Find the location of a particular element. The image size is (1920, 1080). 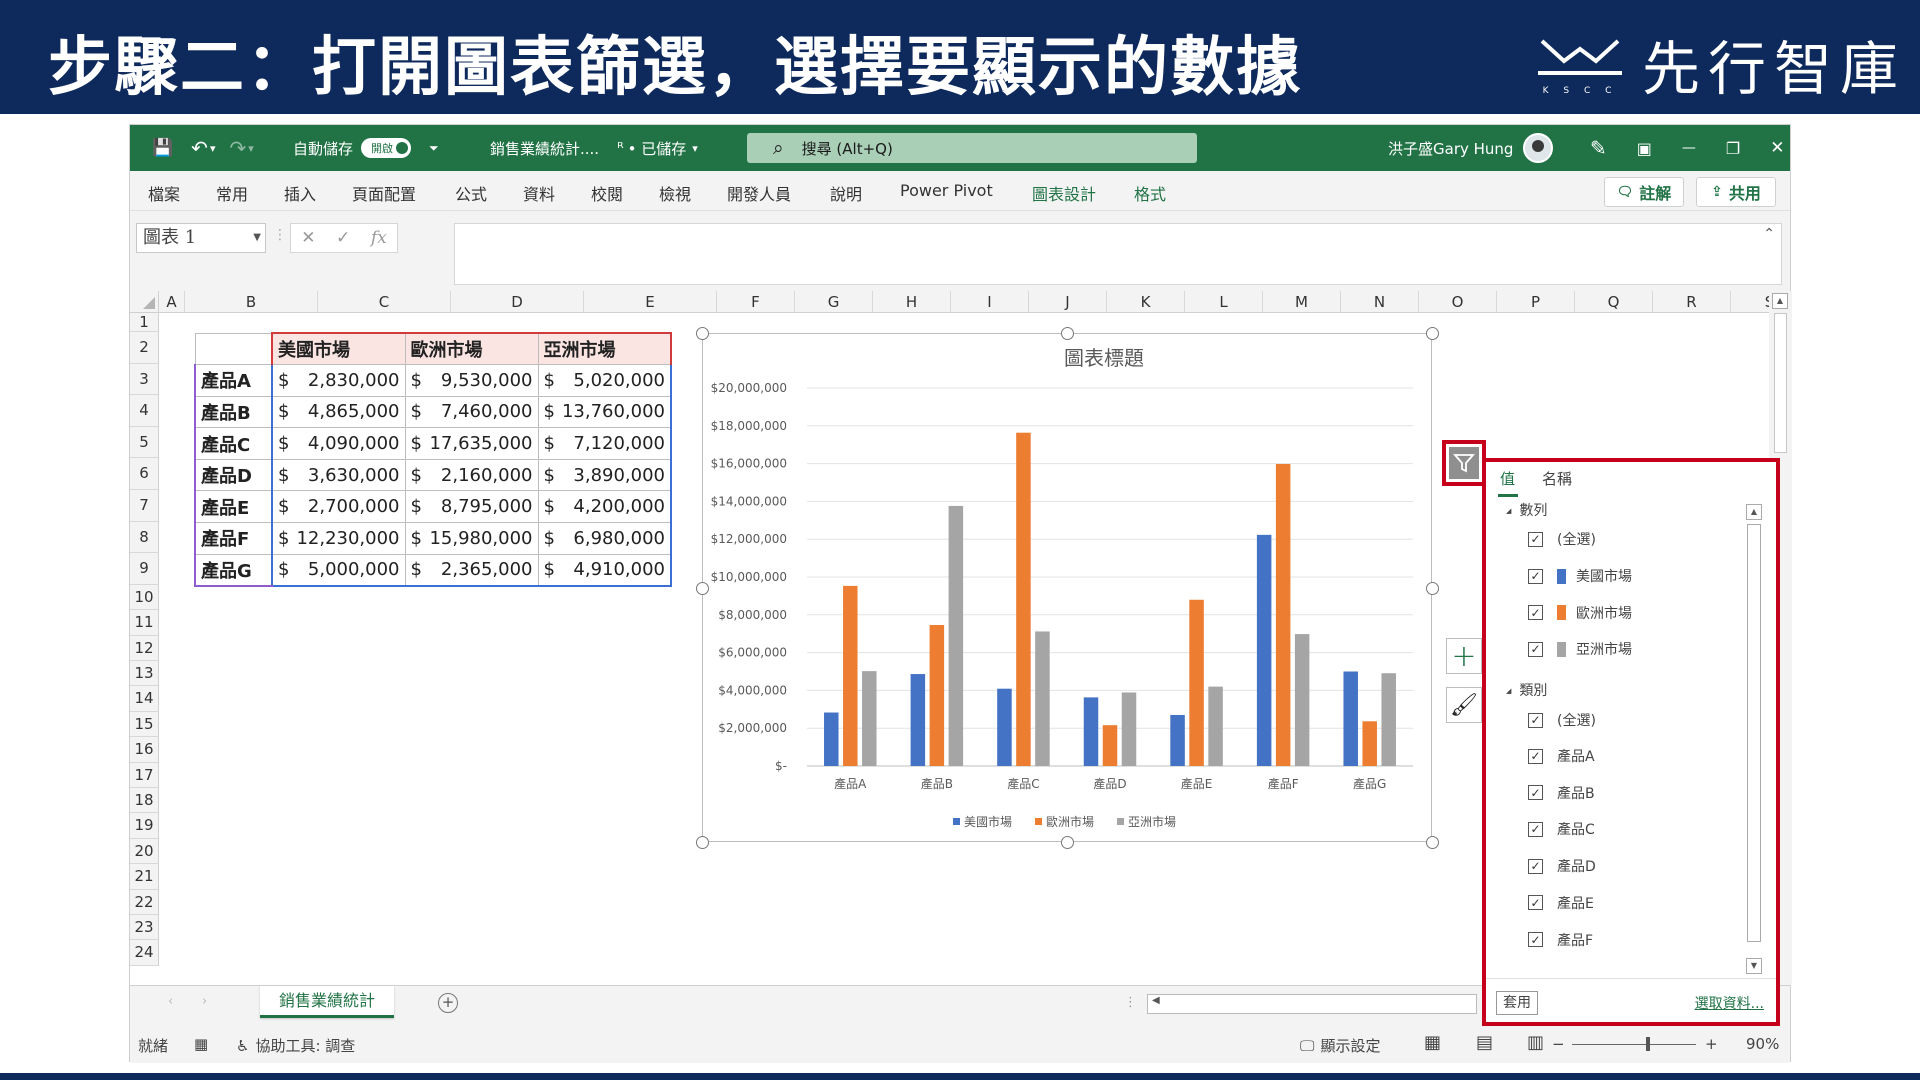

tab-help: 說明 is located at coordinates (846, 193).